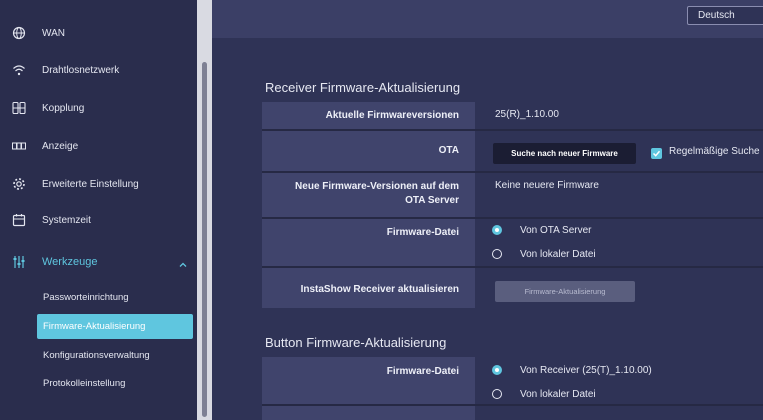  What do you see at coordinates (66, 220) in the screenshot?
I see `sidebar-item-label: Systemzeit` at bounding box center [66, 220].